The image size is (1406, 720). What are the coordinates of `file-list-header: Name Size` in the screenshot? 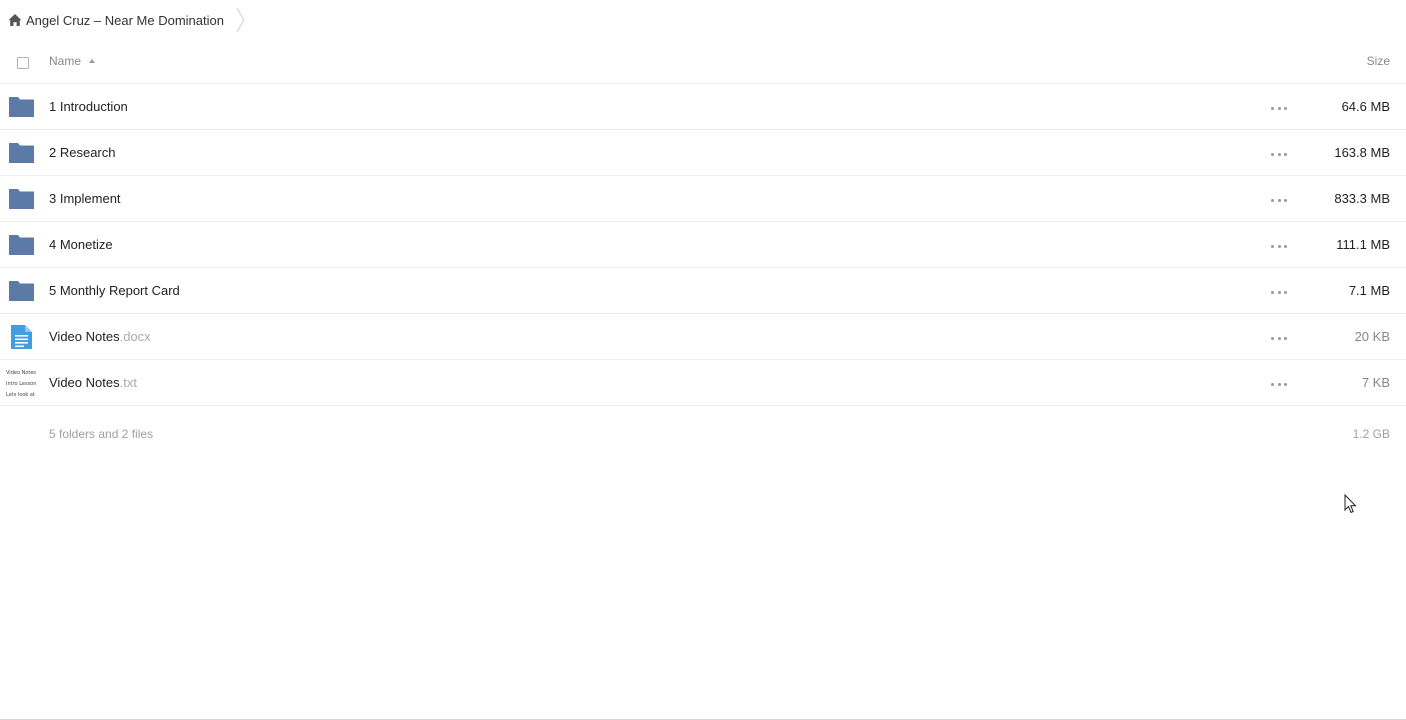 It's located at (703, 62).